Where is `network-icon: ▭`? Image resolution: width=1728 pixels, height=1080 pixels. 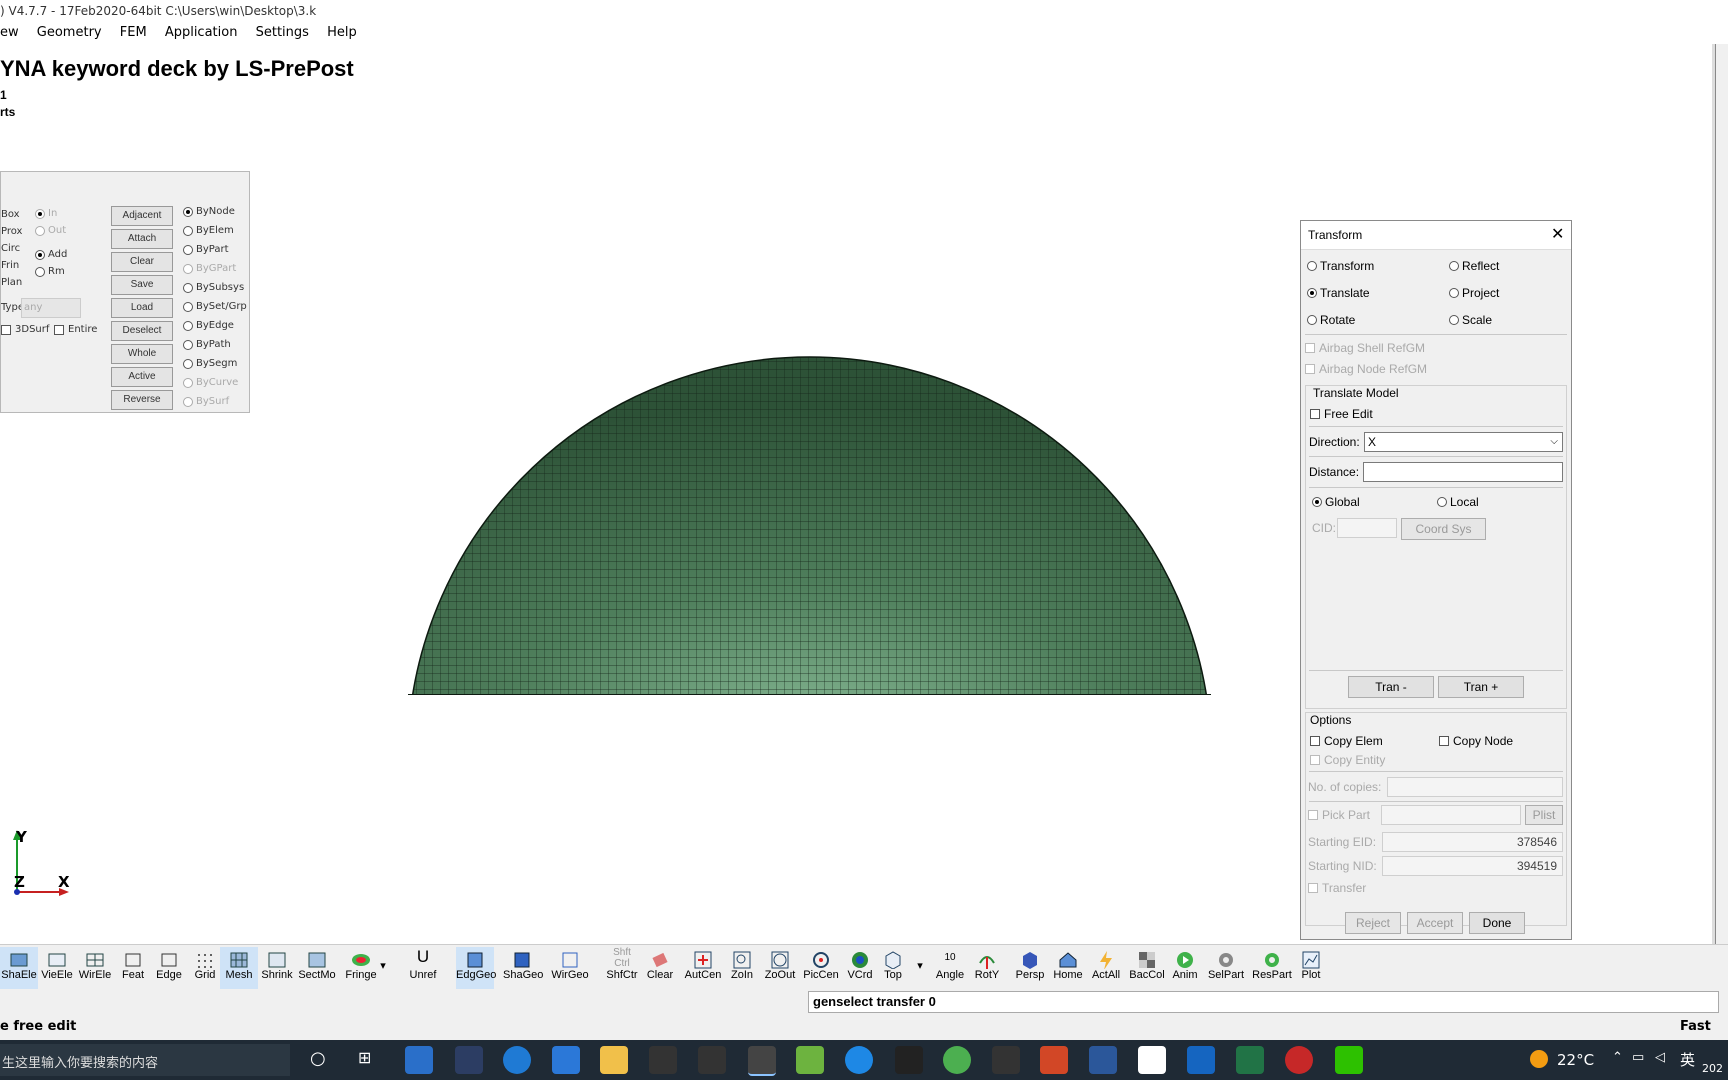
network-icon: ▭ is located at coordinates (1638, 1057).